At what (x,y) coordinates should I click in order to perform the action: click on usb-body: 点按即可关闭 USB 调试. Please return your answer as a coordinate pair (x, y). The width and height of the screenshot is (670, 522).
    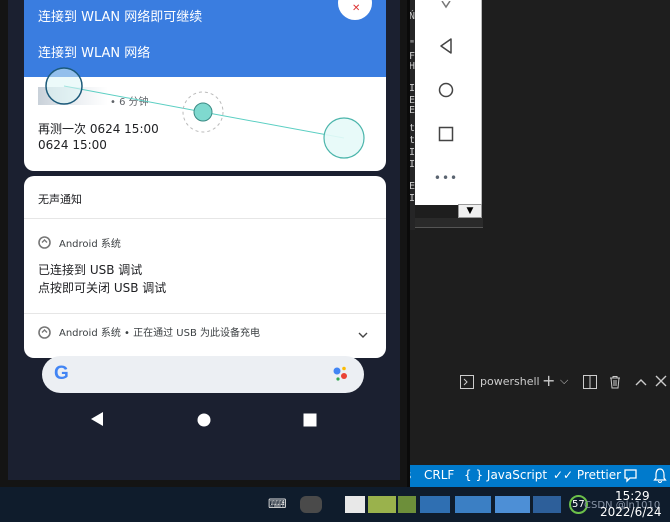
    Looking at the image, I should click on (102, 287).